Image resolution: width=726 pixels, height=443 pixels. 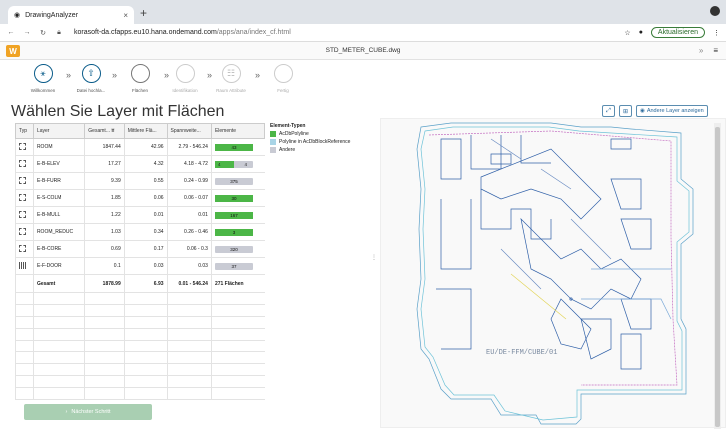 What do you see at coordinates (716, 33) in the screenshot?
I see `menu-icon: ⋮` at bounding box center [716, 33].